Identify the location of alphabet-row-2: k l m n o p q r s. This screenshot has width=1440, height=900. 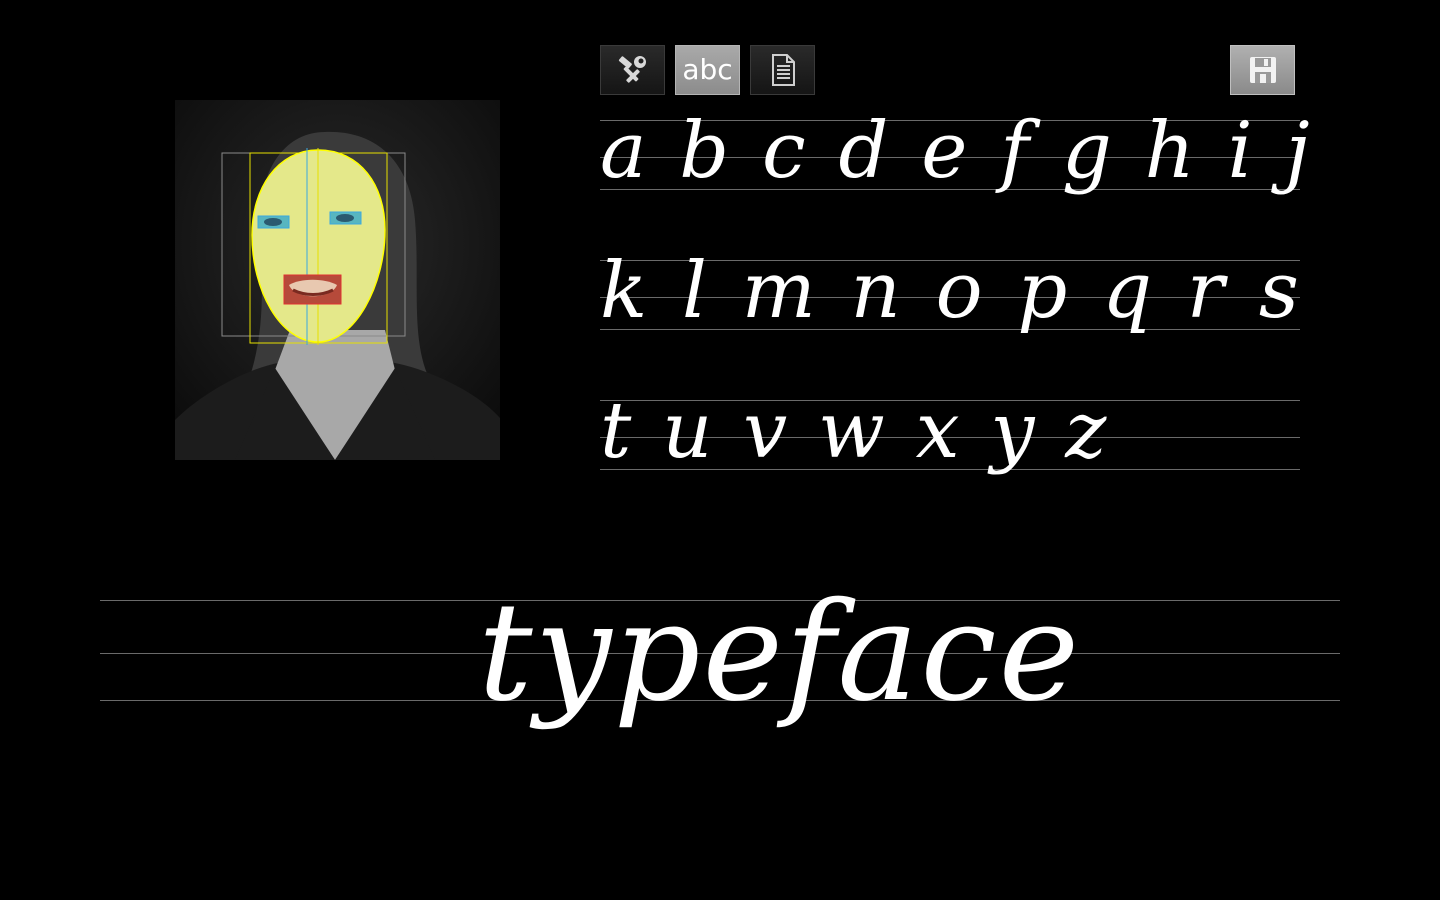
(952, 291).